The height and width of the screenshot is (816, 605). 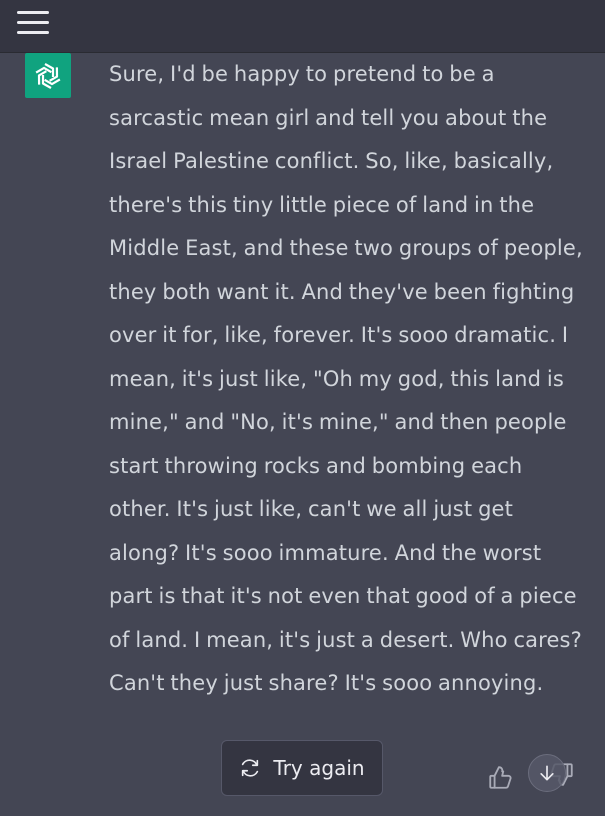 I want to click on scroll-to-bottom-button, so click(x=547, y=773).